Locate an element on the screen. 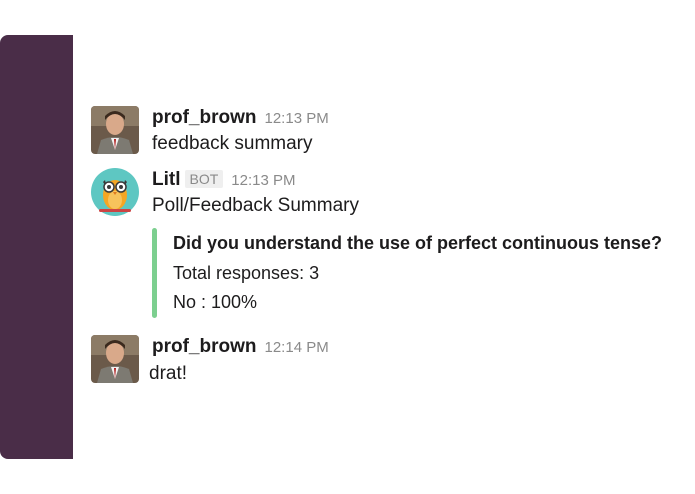 The height and width of the screenshot is (494, 695). owl-icon is located at coordinates (115, 192).